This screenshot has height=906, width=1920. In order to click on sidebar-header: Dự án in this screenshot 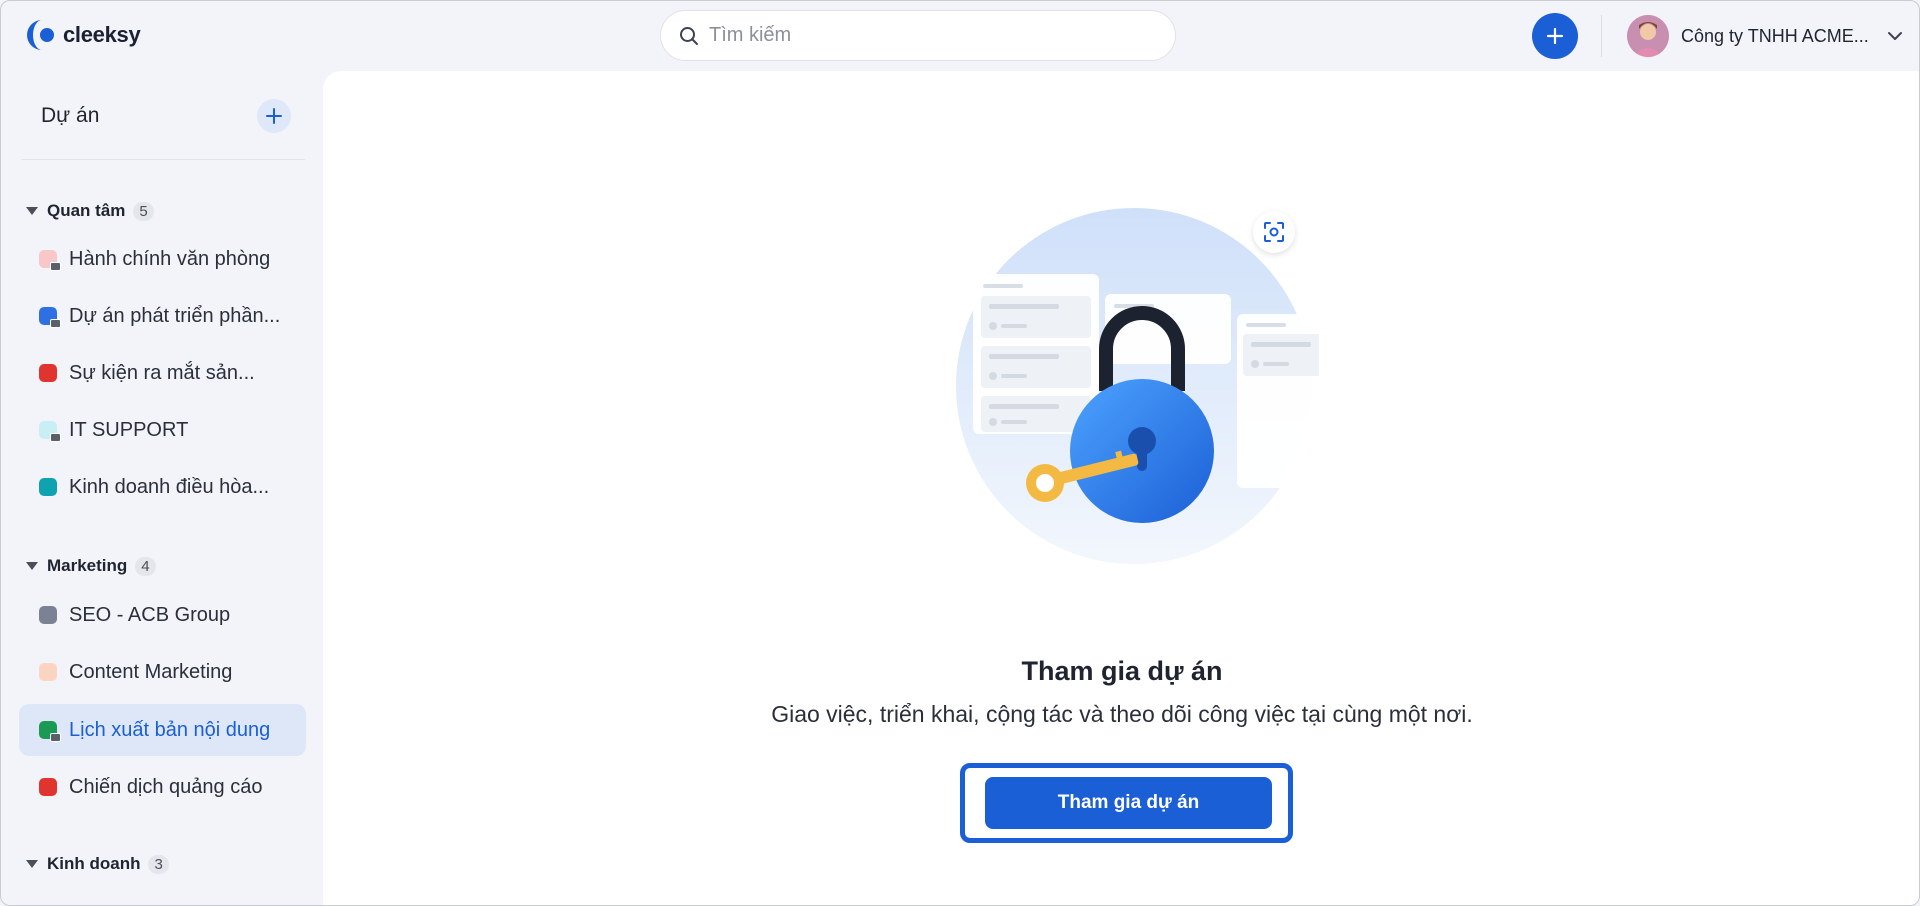, I will do `click(166, 116)`.